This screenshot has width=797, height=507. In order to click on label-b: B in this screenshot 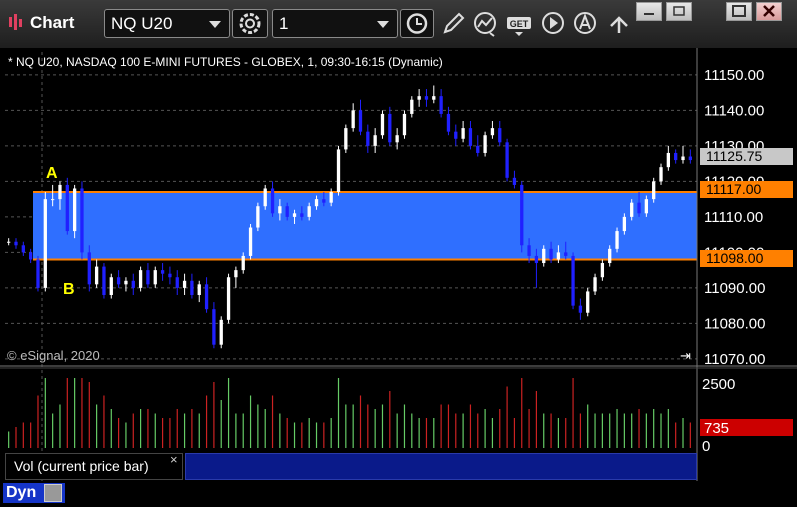, I will do `click(69, 289)`.